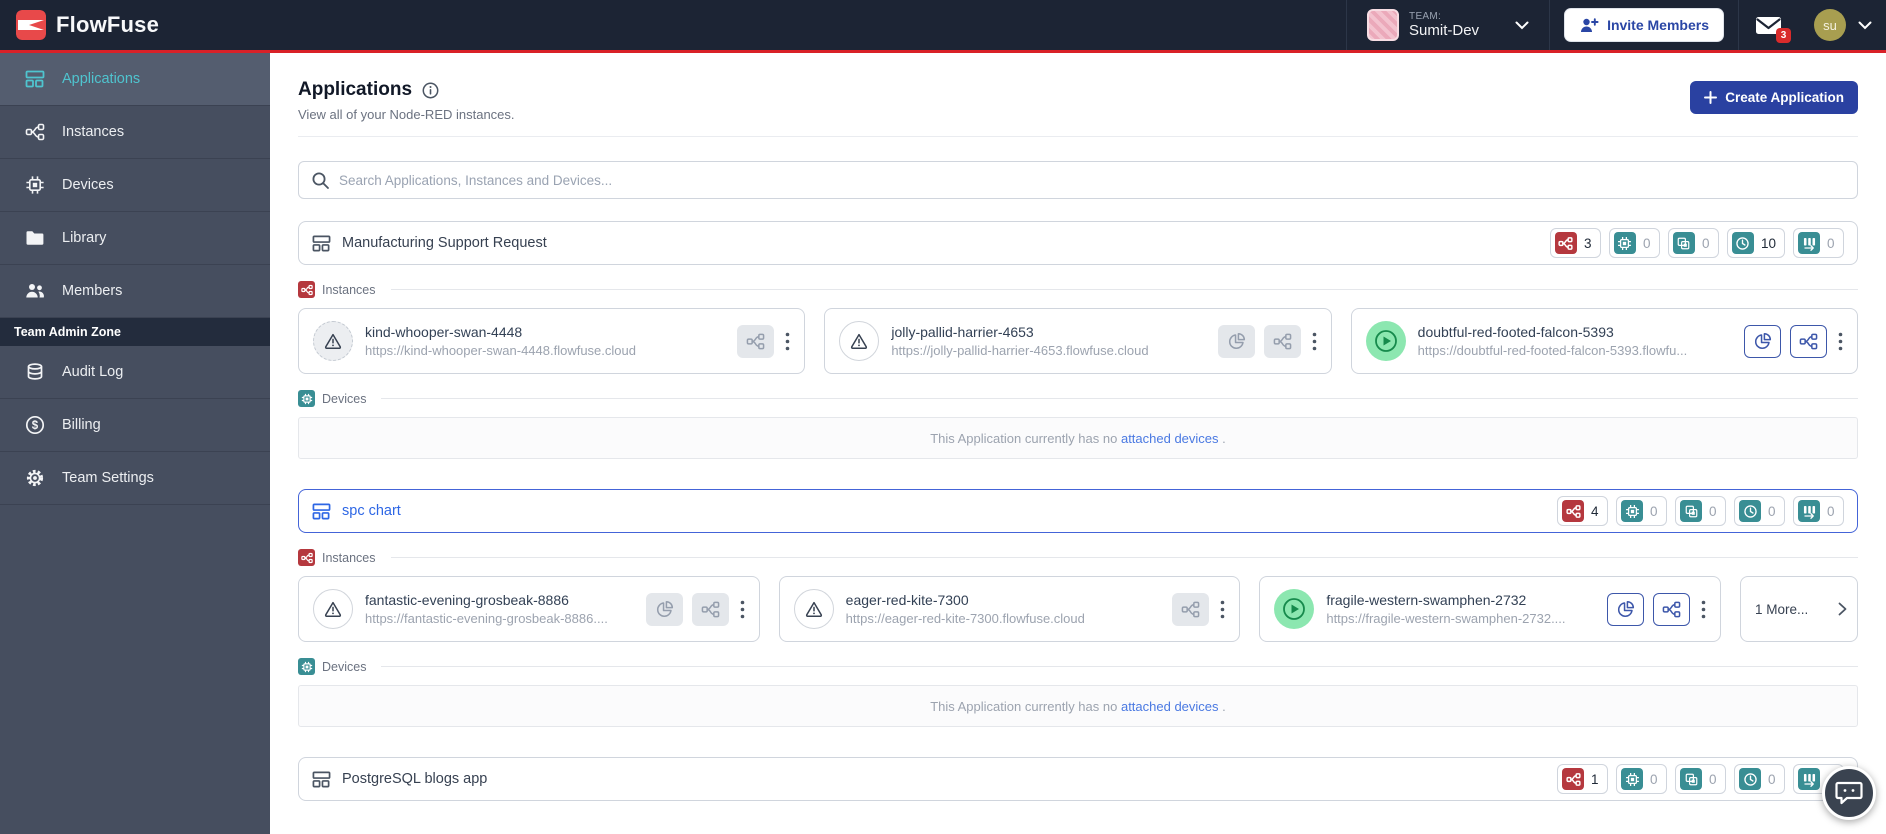 This screenshot has height=834, width=1886. Describe the element at coordinates (1078, 511) in the screenshot. I see `application-header-card: spc chart 4 0 0 0 0` at that location.